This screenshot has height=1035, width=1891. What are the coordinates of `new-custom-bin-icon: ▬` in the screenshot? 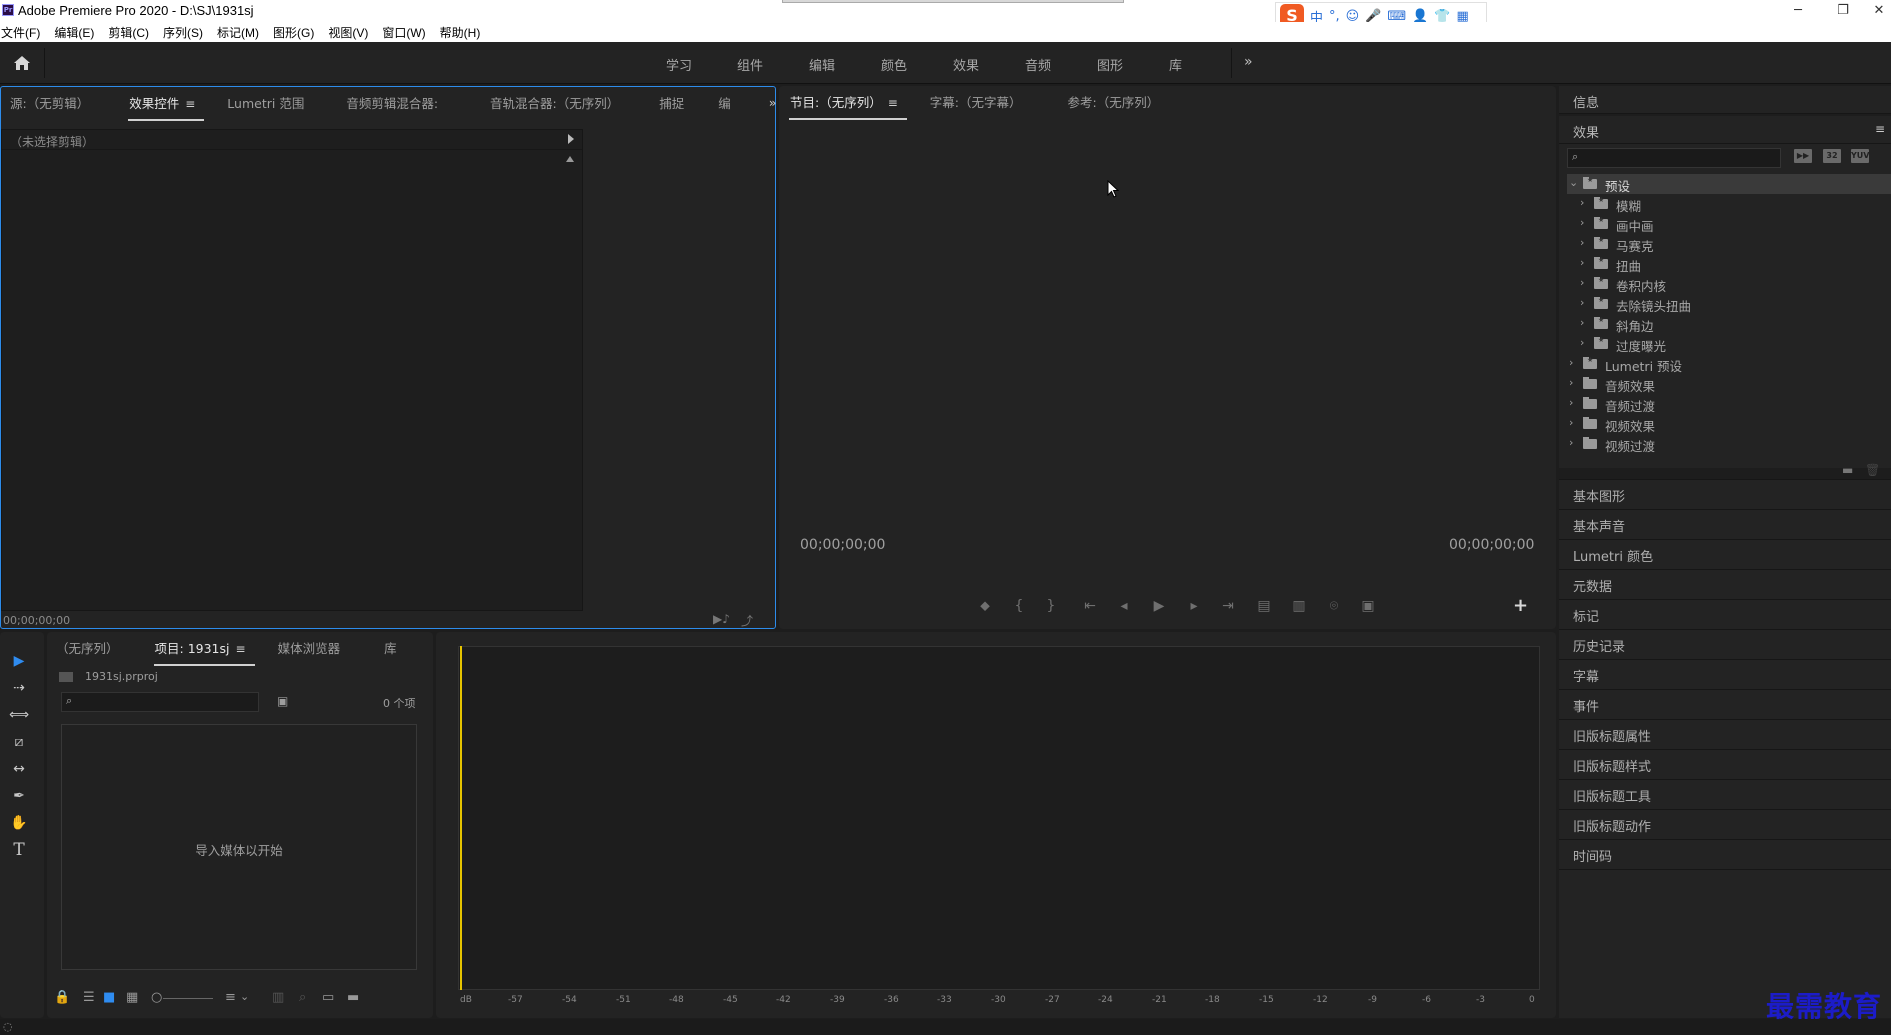 It's located at (1847, 470).